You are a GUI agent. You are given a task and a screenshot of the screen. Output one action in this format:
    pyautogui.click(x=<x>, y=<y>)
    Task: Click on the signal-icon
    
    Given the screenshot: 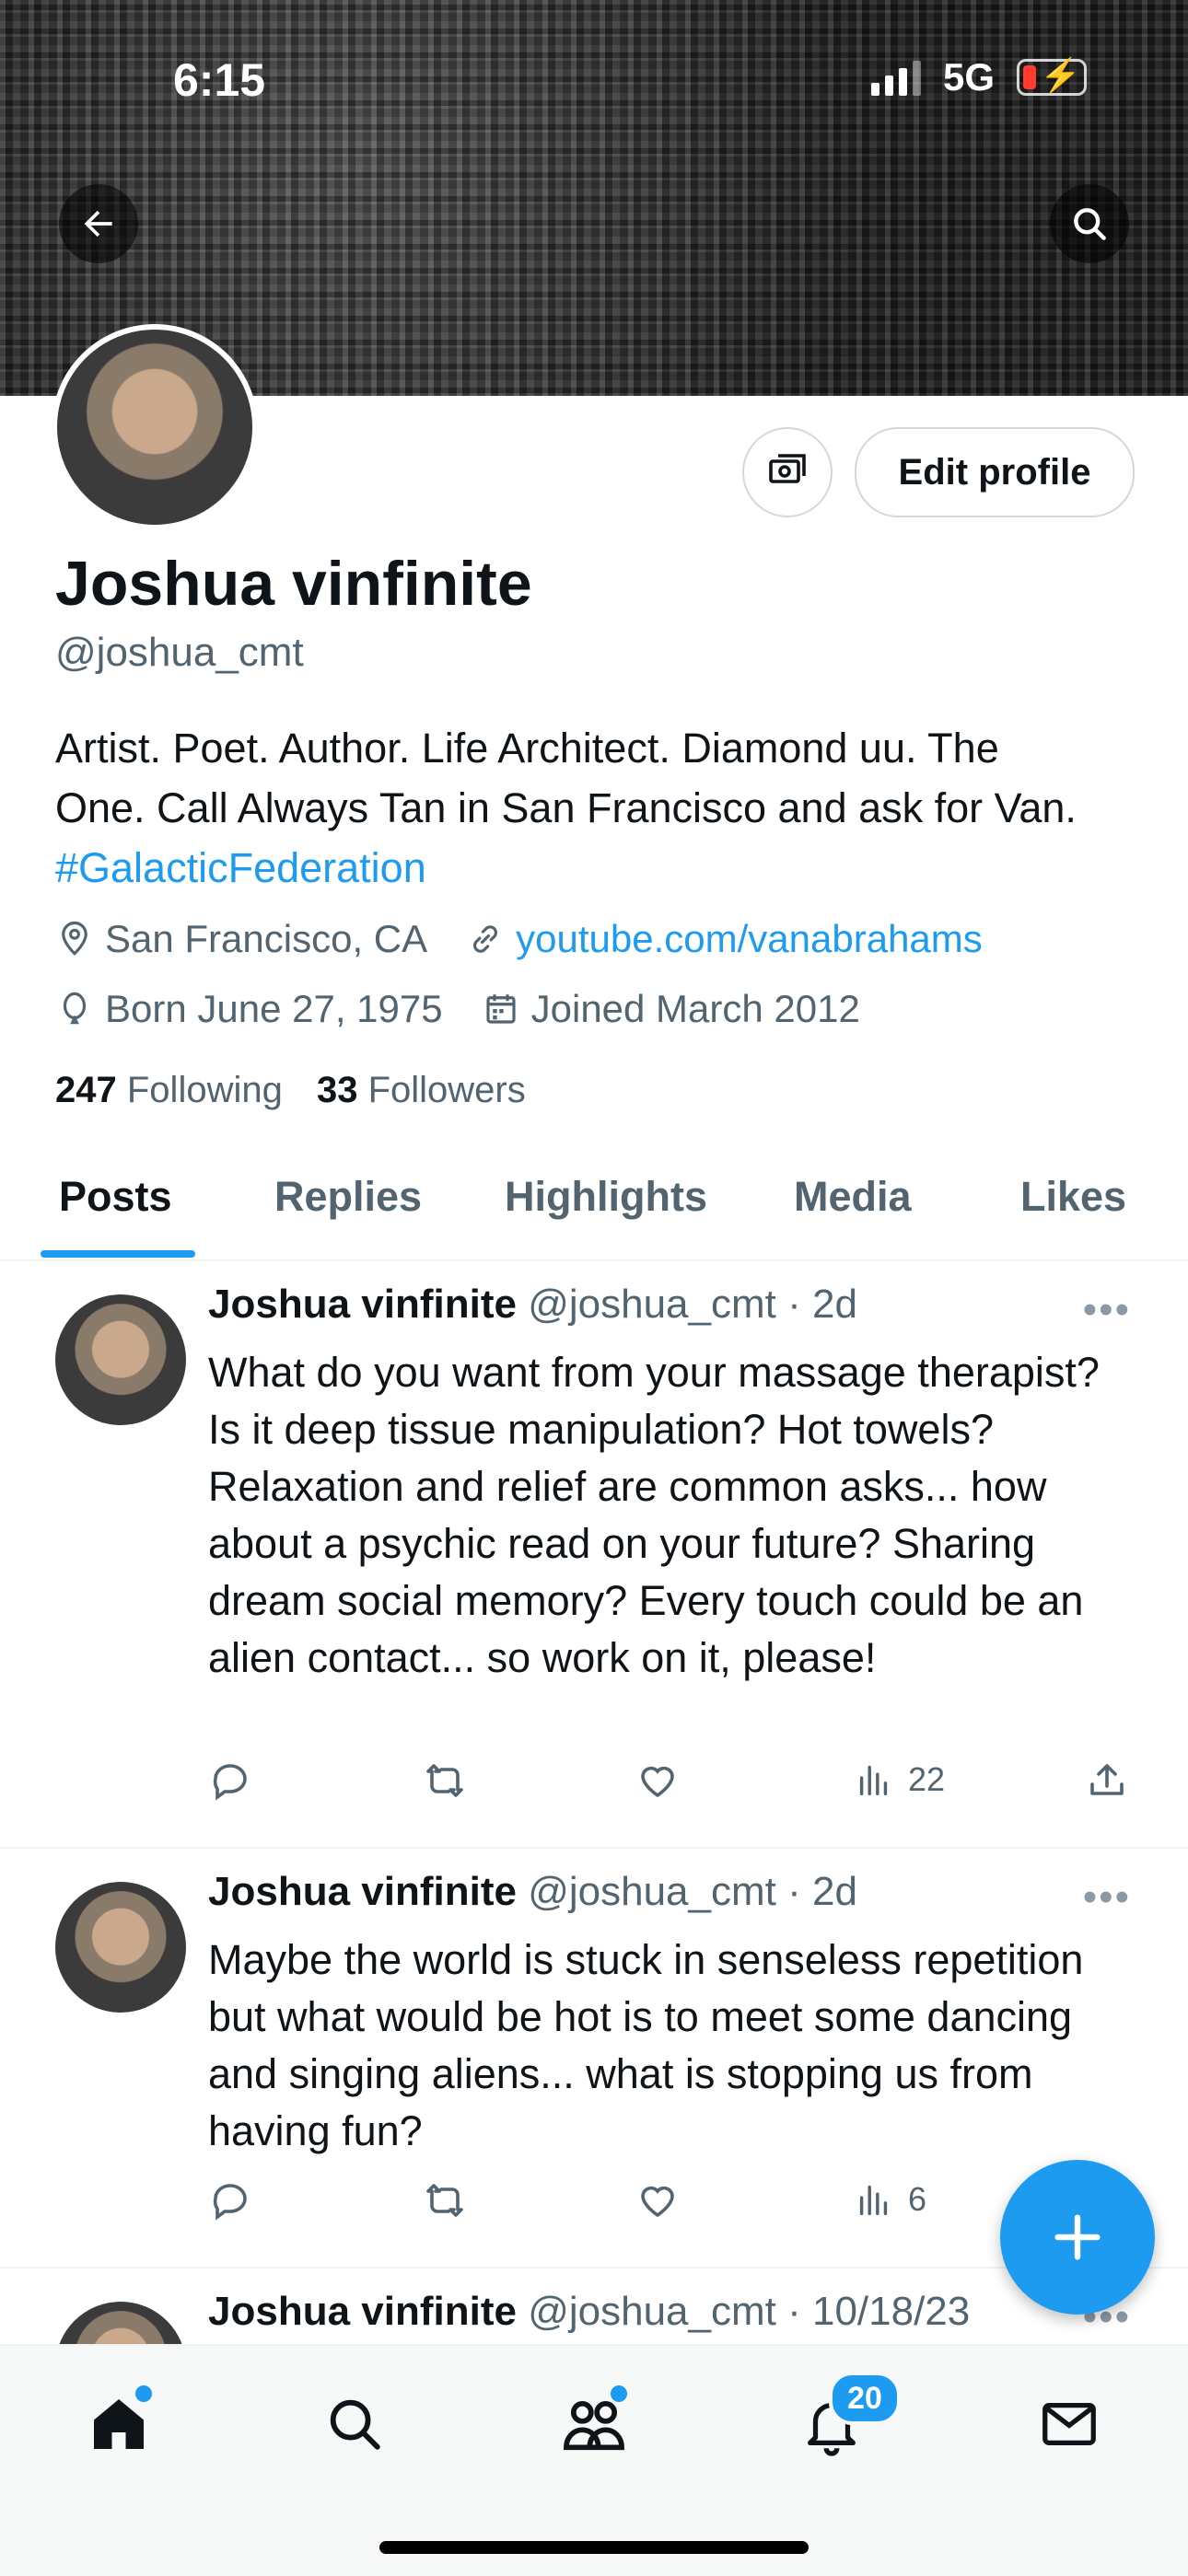 What is the action you would take?
    pyautogui.click(x=895, y=77)
    